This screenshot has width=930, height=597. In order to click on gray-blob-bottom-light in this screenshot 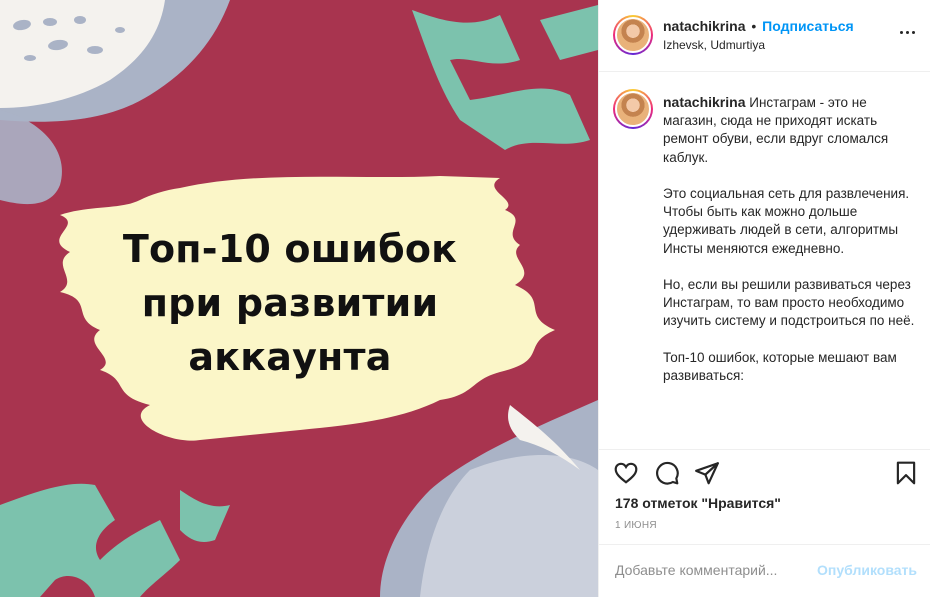, I will do `click(509, 526)`.